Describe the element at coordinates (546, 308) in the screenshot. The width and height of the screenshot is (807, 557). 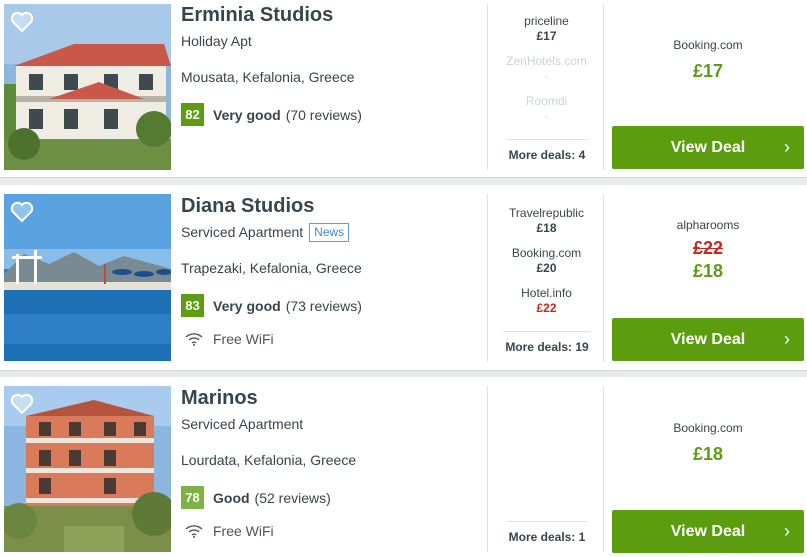
I see `price-value: £22` at that location.